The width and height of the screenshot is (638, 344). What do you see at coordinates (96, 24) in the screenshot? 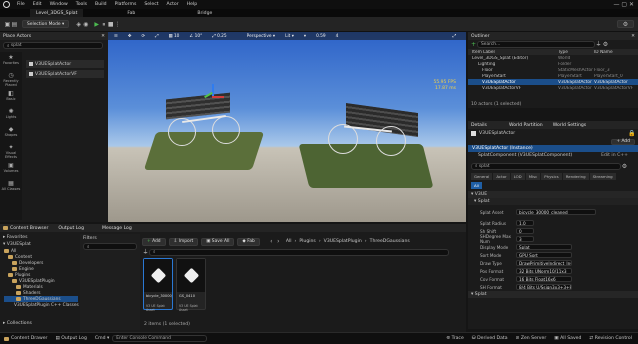
I see `play-icon: ▶` at bounding box center [96, 24].